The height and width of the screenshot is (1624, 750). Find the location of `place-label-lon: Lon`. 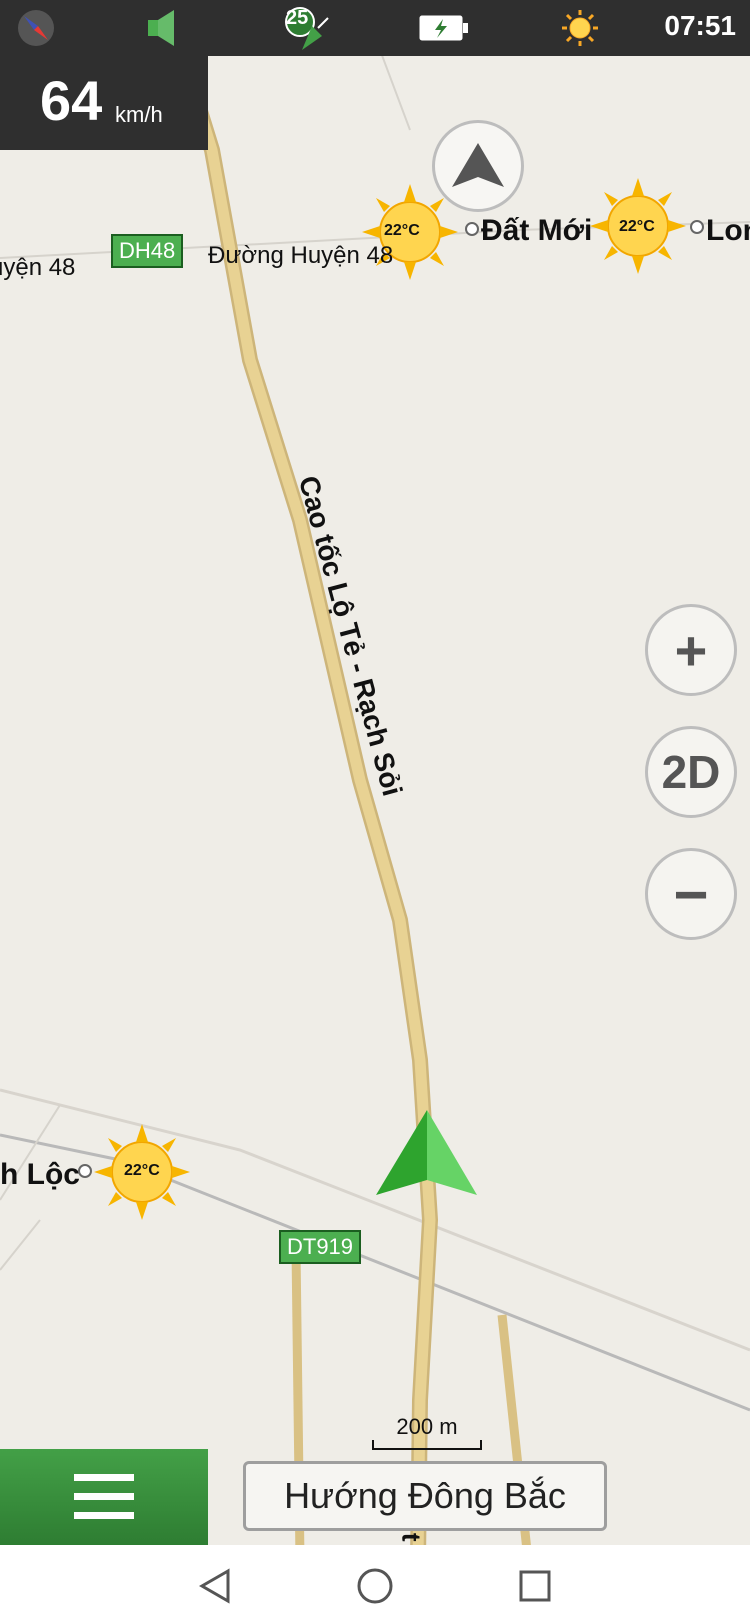

place-label-lon: Lon is located at coordinates (728, 230).